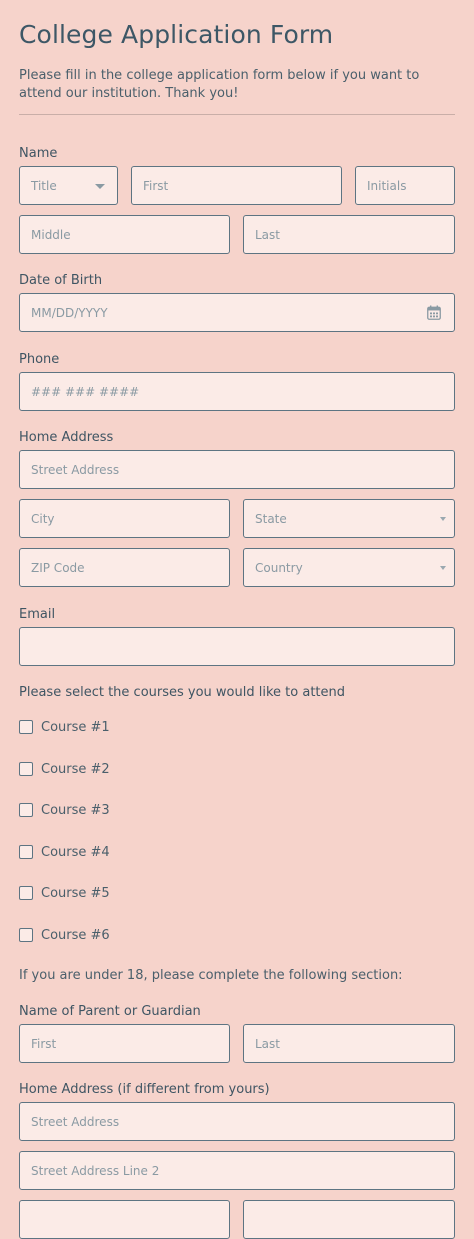 This screenshot has height=1239, width=474. What do you see at coordinates (75, 935) in the screenshot?
I see `course-label: Course #6` at bounding box center [75, 935].